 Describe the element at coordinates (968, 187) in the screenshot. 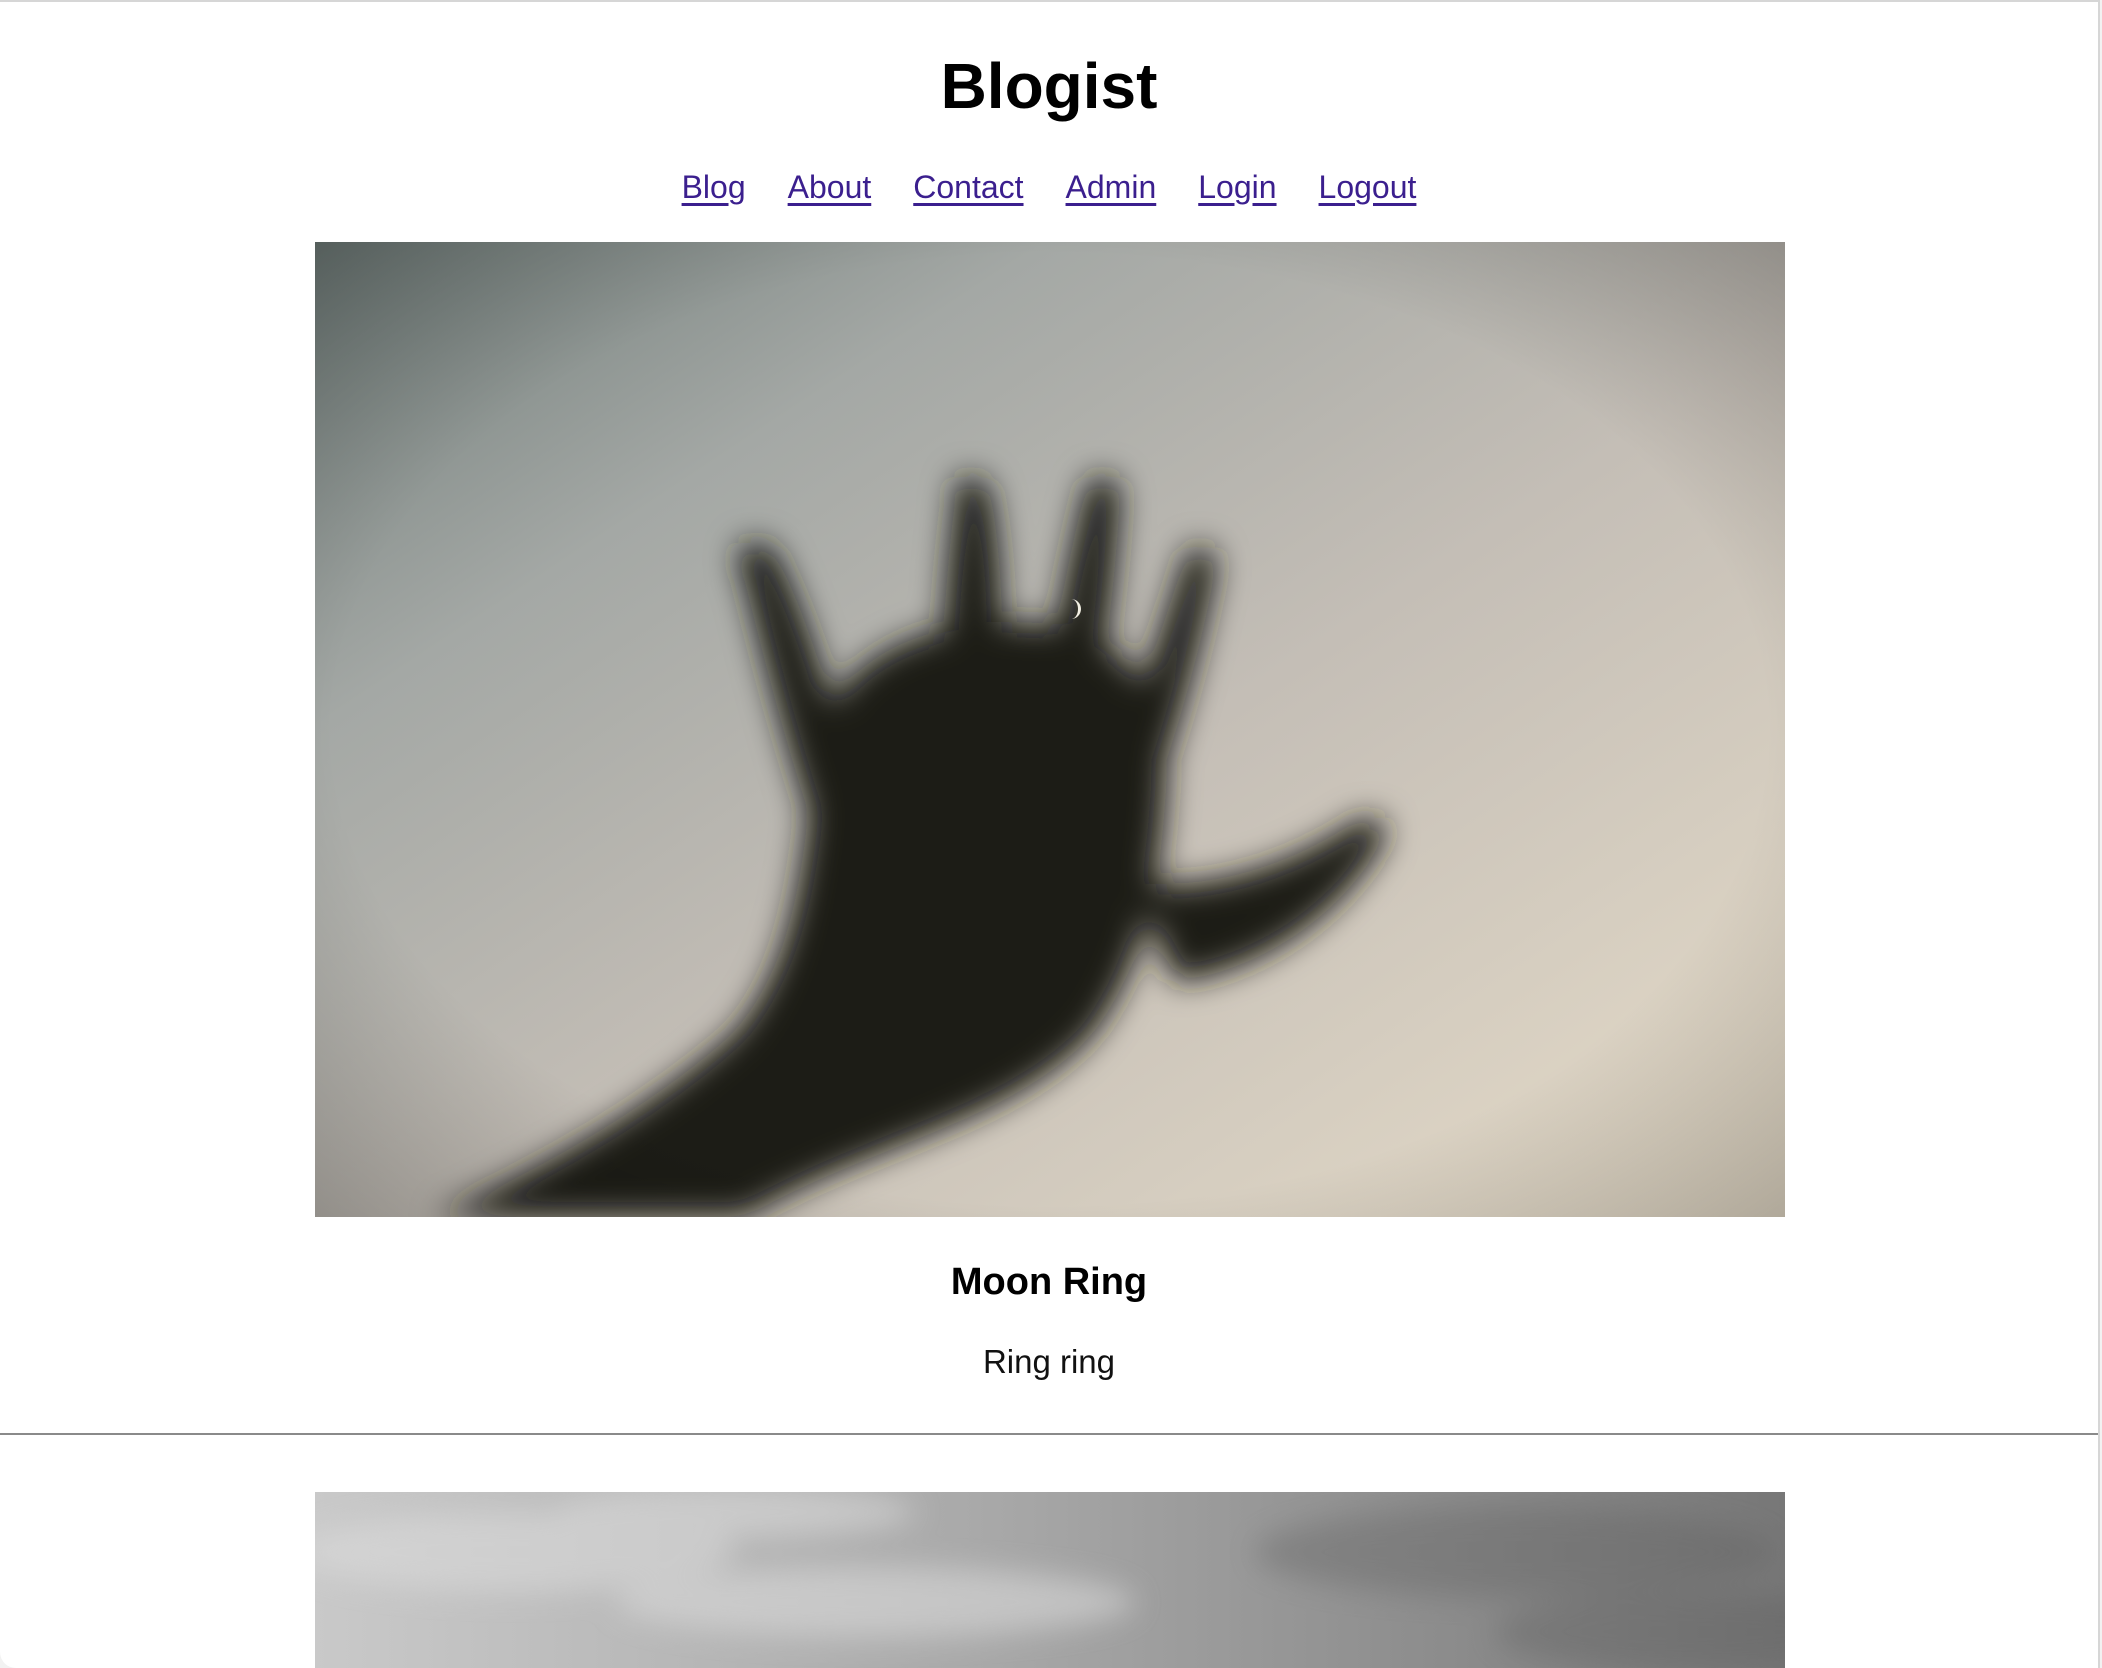

I see `nav-link-contact: Contact` at that location.